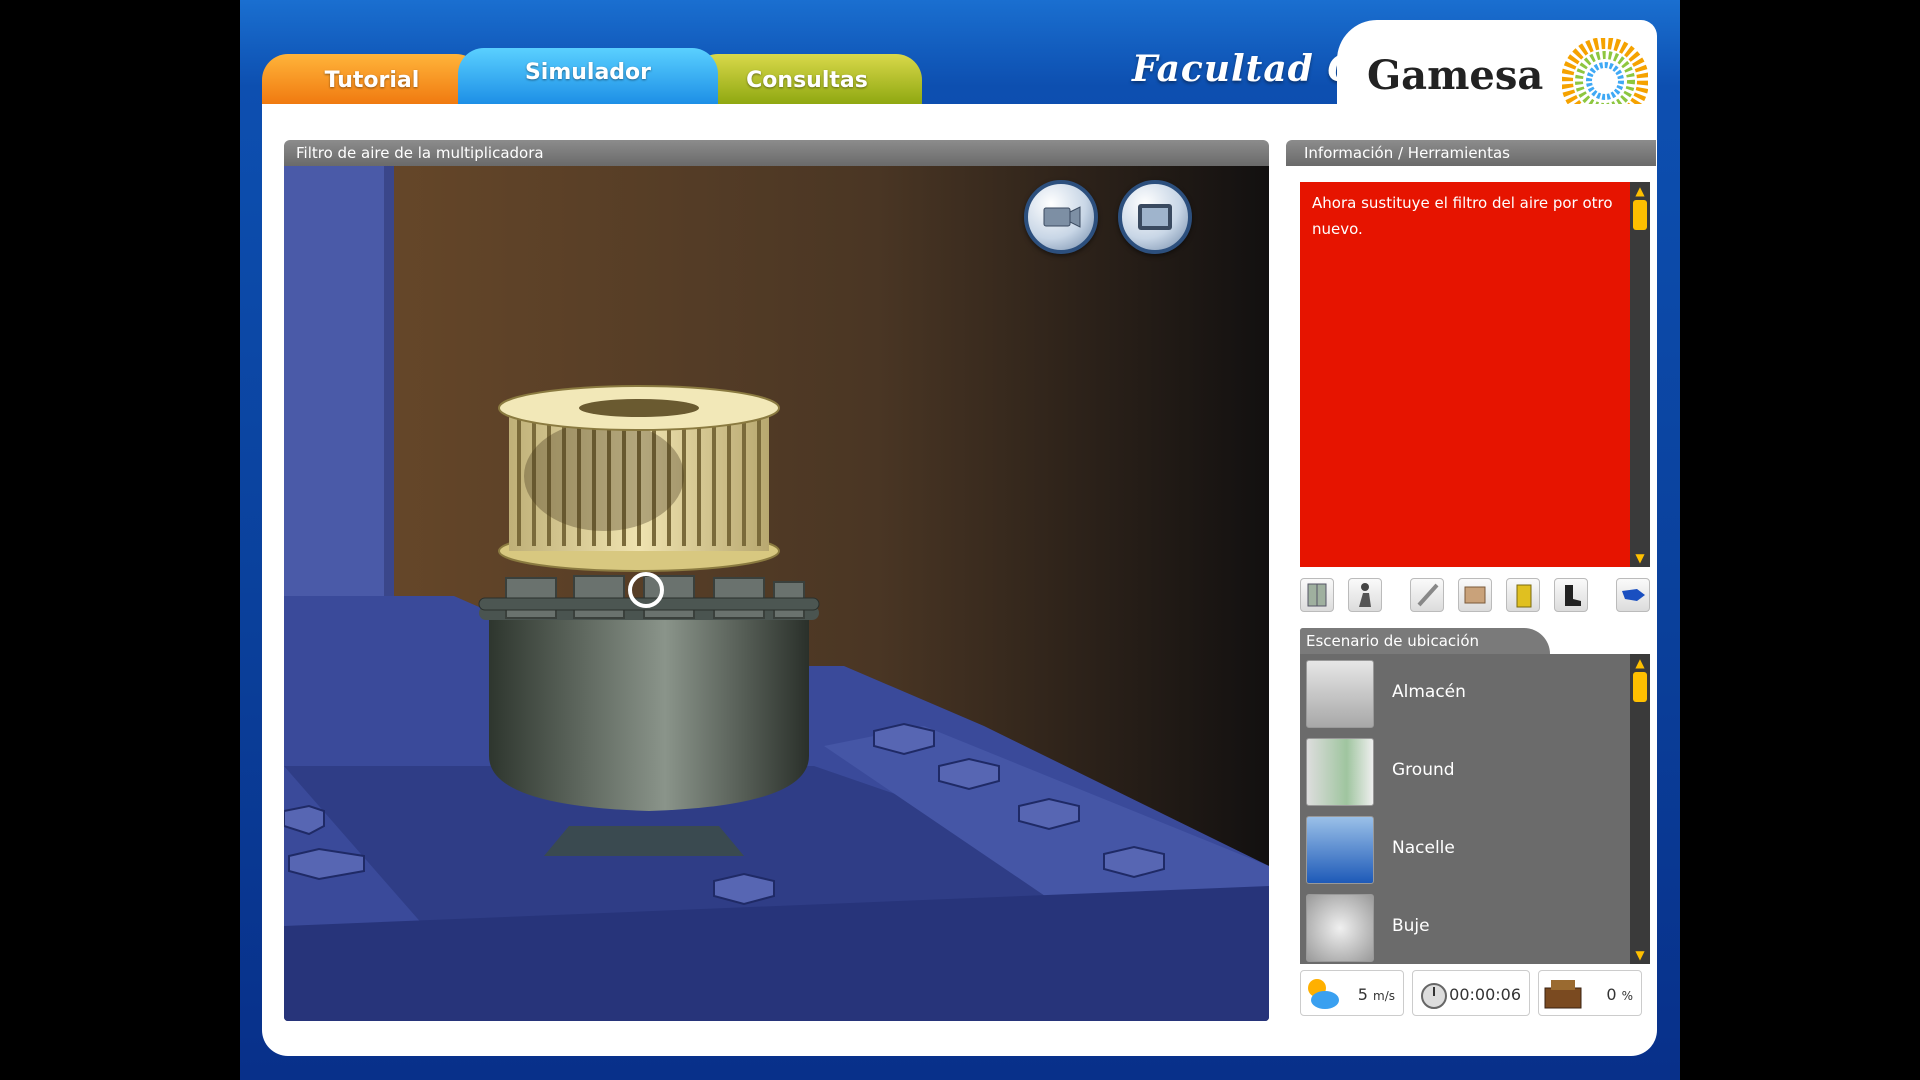  Describe the element at coordinates (1352, 993) in the screenshot. I see `wind-speed-indicator: 5 m/s` at that location.